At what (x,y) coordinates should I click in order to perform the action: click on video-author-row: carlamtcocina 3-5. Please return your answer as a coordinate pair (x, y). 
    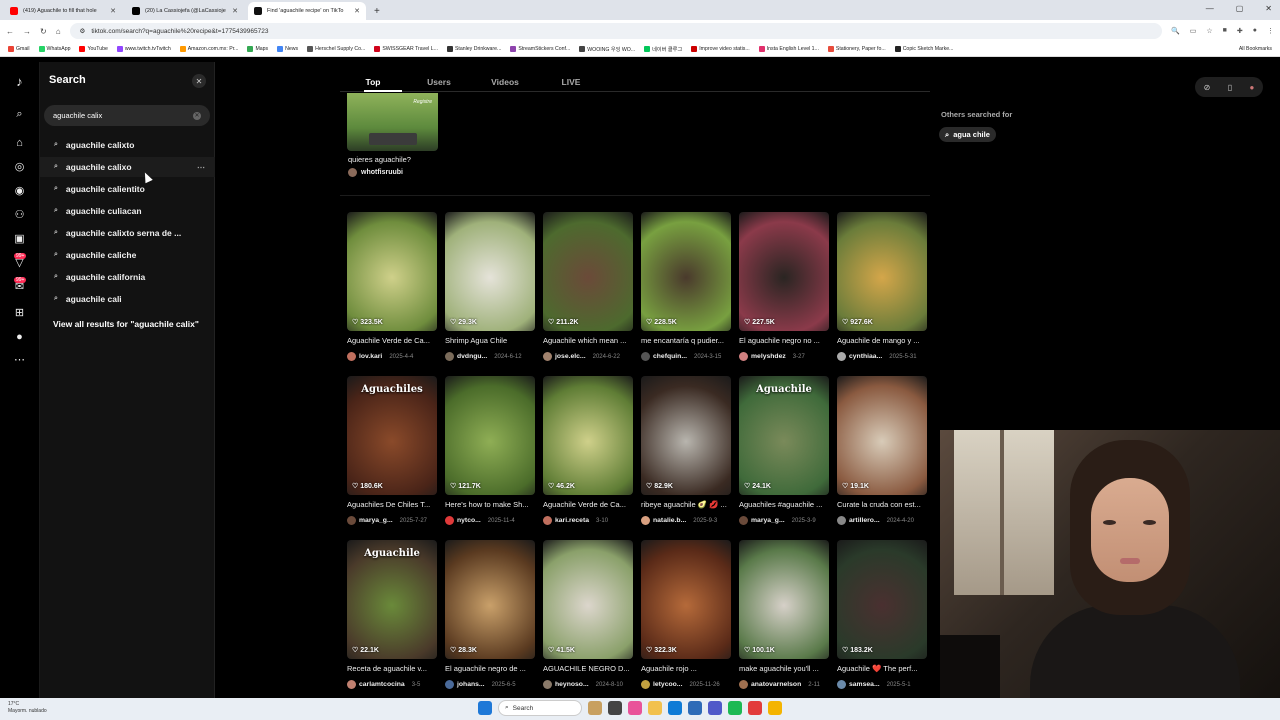
    Looking at the image, I should click on (392, 684).